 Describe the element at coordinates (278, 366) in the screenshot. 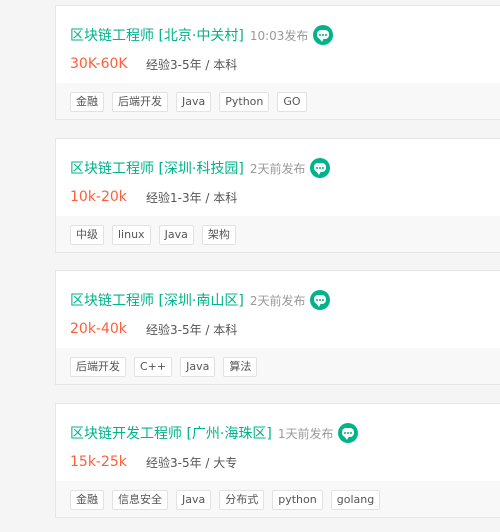

I see `job-card-footer: 后端开发 C++ Java 算法` at that location.